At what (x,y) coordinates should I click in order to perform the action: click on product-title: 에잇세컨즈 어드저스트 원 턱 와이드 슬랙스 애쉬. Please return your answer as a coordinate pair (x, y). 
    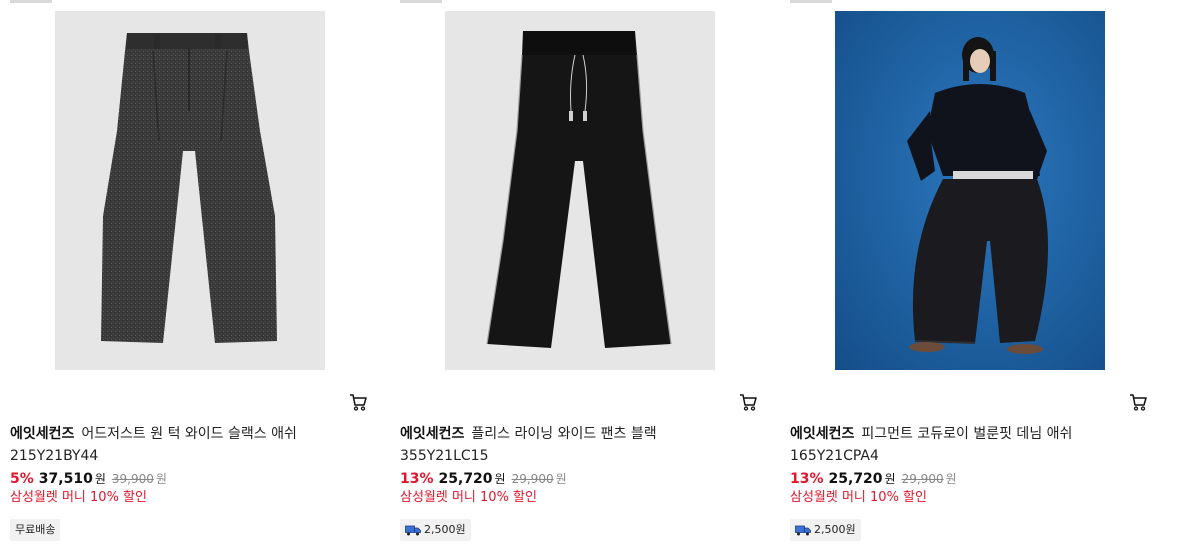
    Looking at the image, I should click on (190, 434).